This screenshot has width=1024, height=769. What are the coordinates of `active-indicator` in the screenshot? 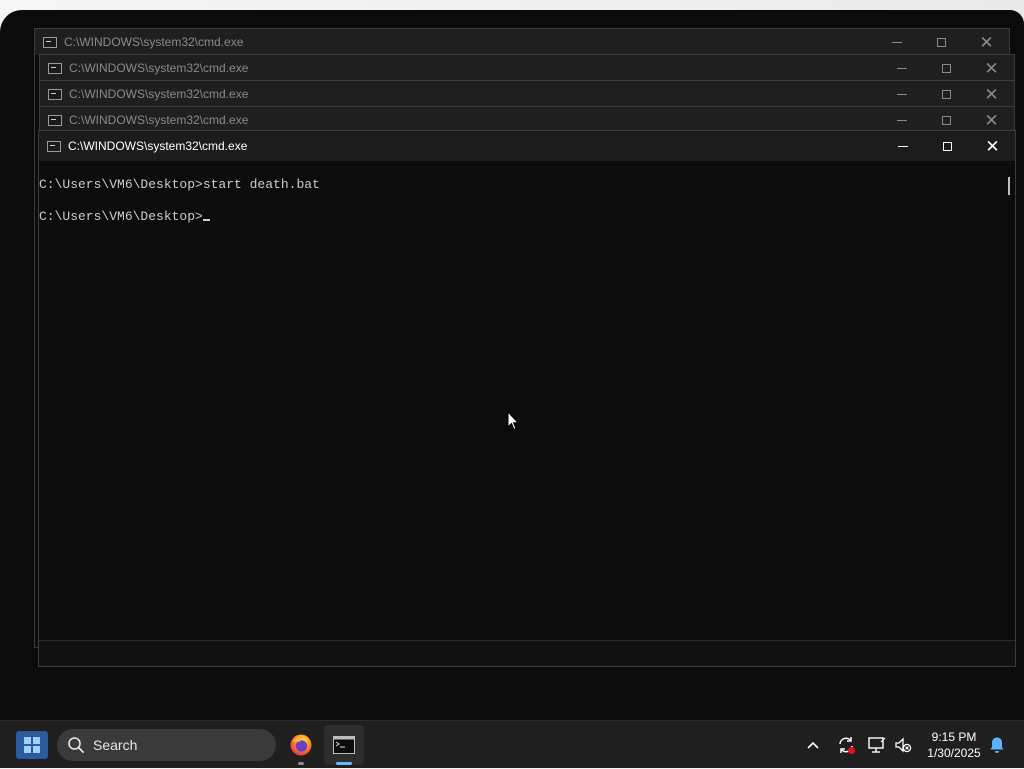 It's located at (344, 763).